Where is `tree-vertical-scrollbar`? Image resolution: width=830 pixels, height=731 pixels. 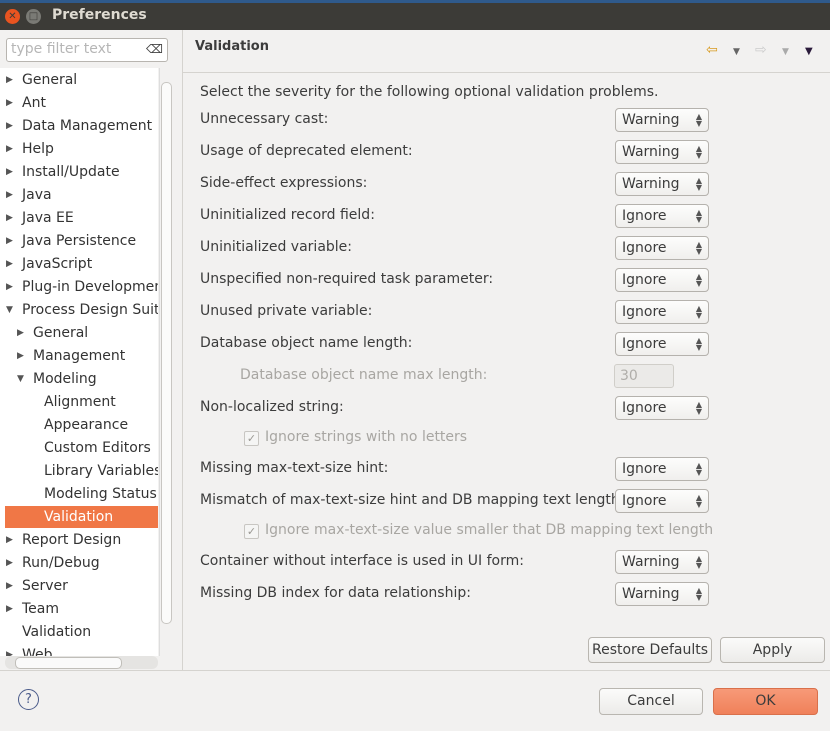 tree-vertical-scrollbar is located at coordinates (165, 362).